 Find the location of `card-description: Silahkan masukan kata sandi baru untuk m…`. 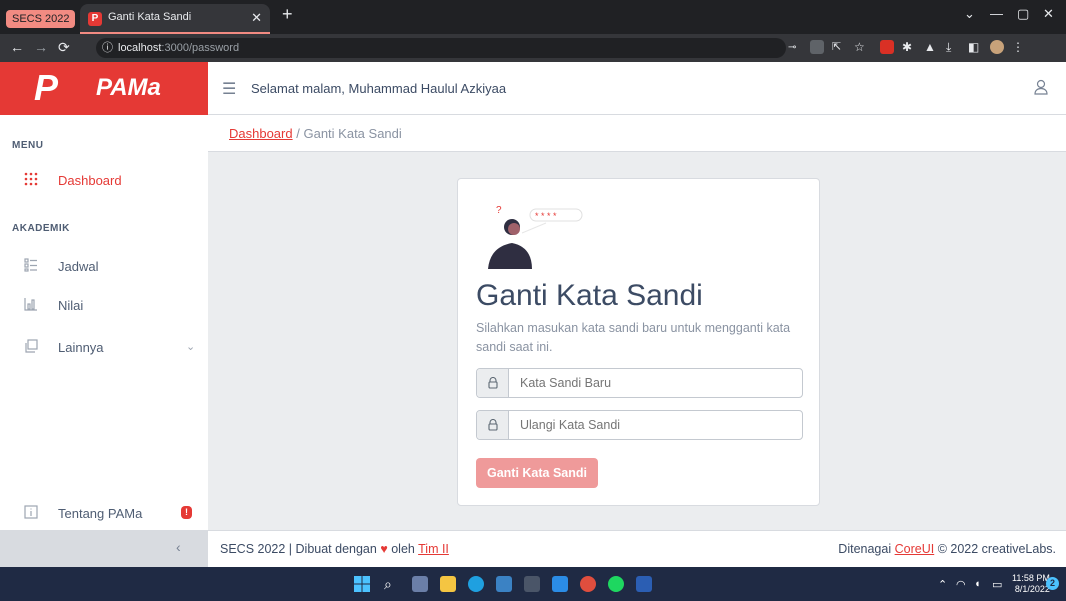

card-description: Silahkan masukan kata sandi baru untuk m… is located at coordinates (633, 337).